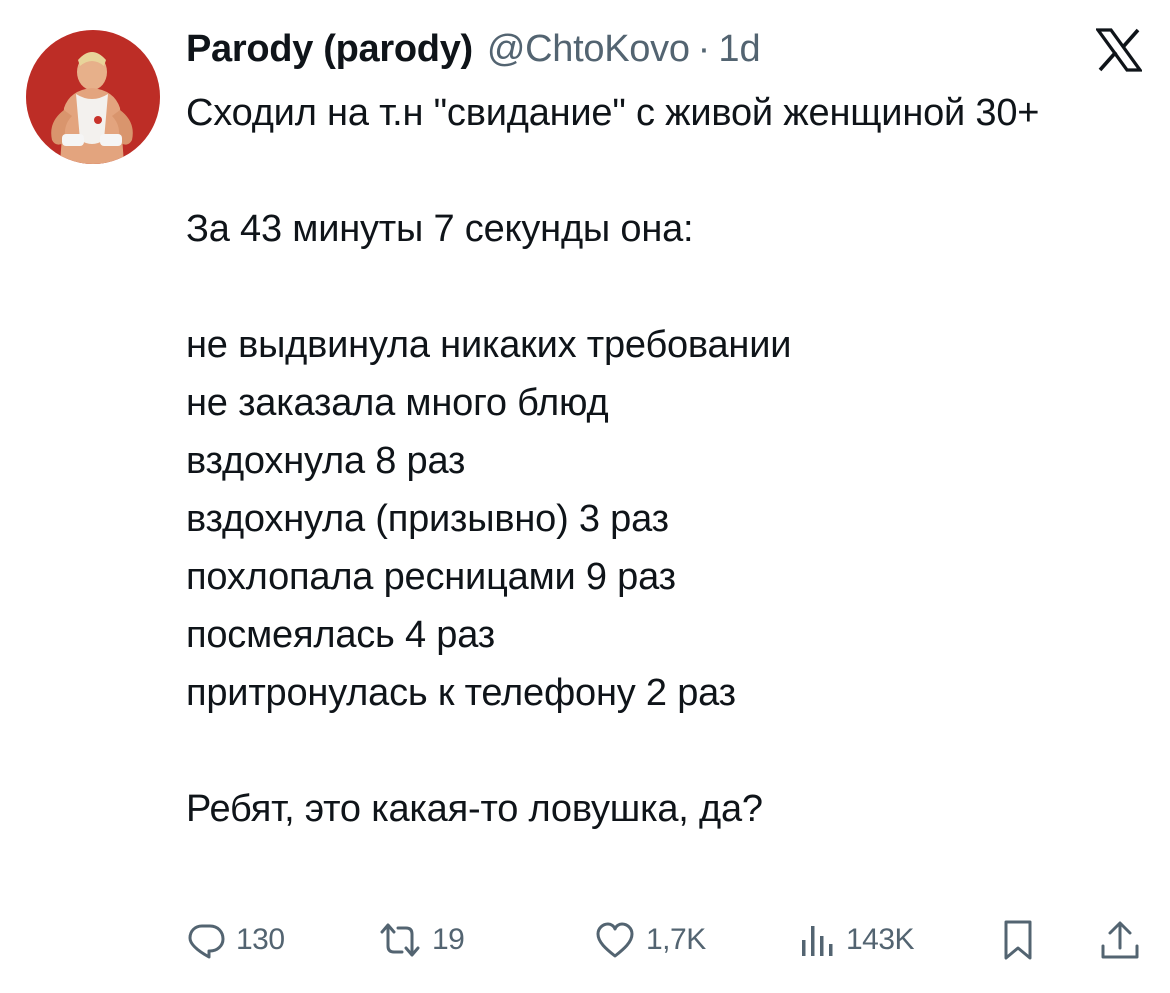  What do you see at coordinates (588, 49) in the screenshot?
I see `author-handle: @ChtoKovo` at bounding box center [588, 49].